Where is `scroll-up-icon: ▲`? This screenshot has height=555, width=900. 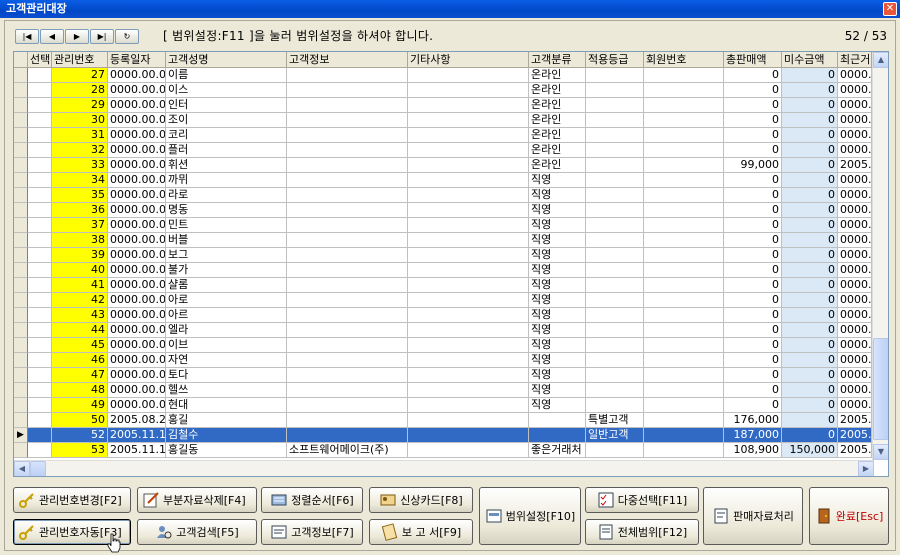
scroll-up-icon: ▲ is located at coordinates (880, 60).